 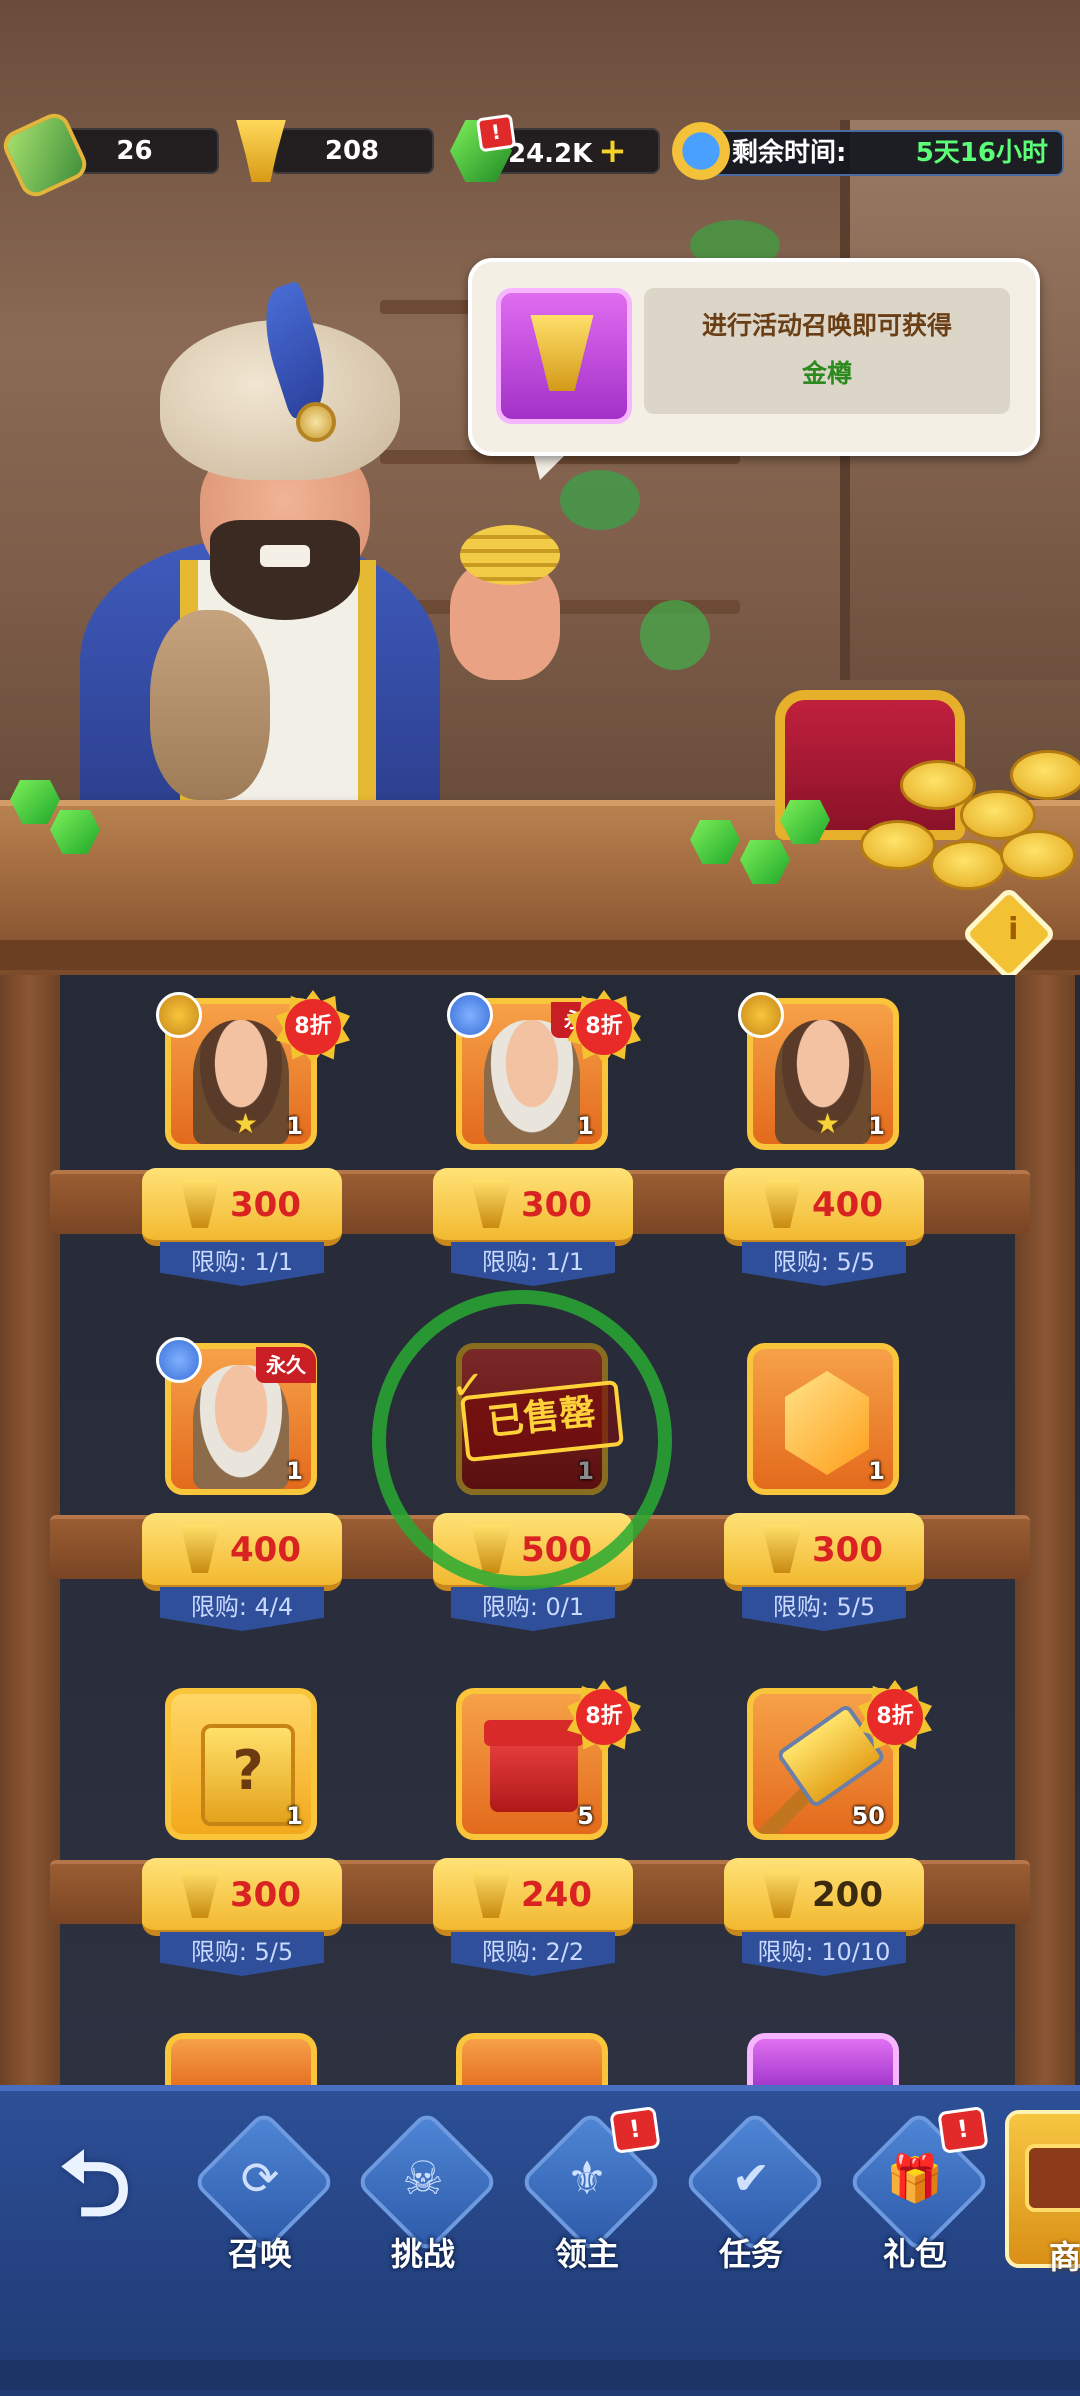 What do you see at coordinates (555, 147) in the screenshot?
I see `gem-counter: 24.2K + !` at bounding box center [555, 147].